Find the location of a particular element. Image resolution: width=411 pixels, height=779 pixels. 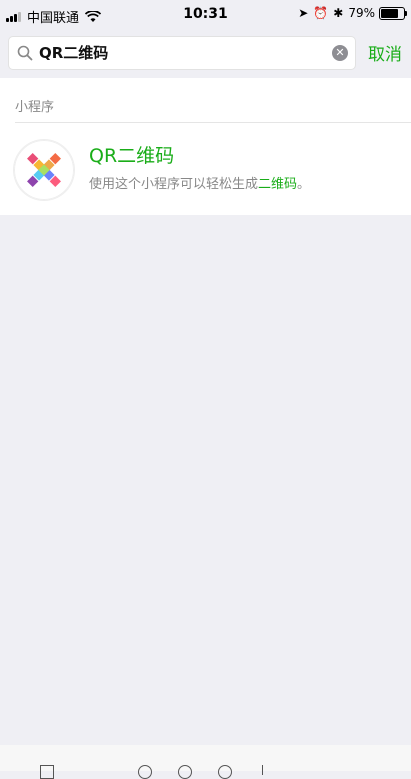

bottom-toolbar is located at coordinates (205, 762).